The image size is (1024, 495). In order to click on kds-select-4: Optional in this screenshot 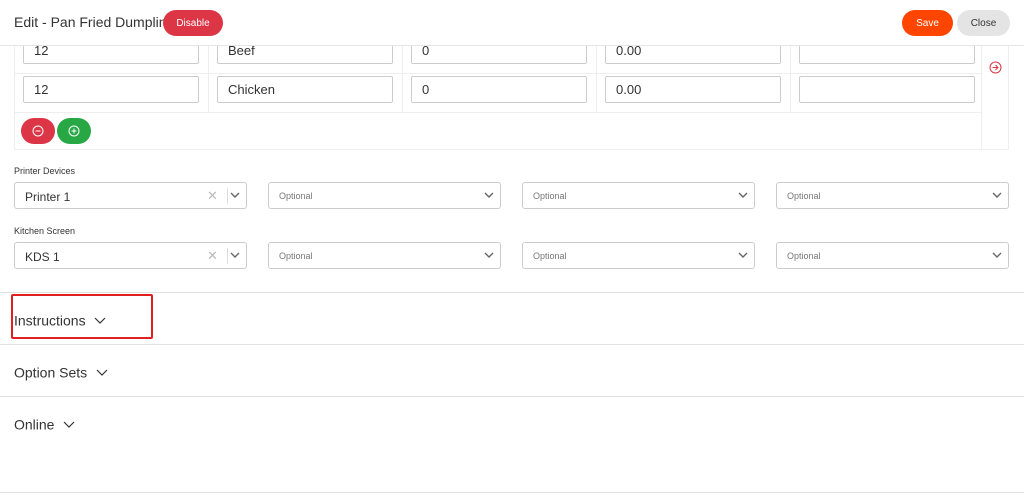, I will do `click(892, 255)`.